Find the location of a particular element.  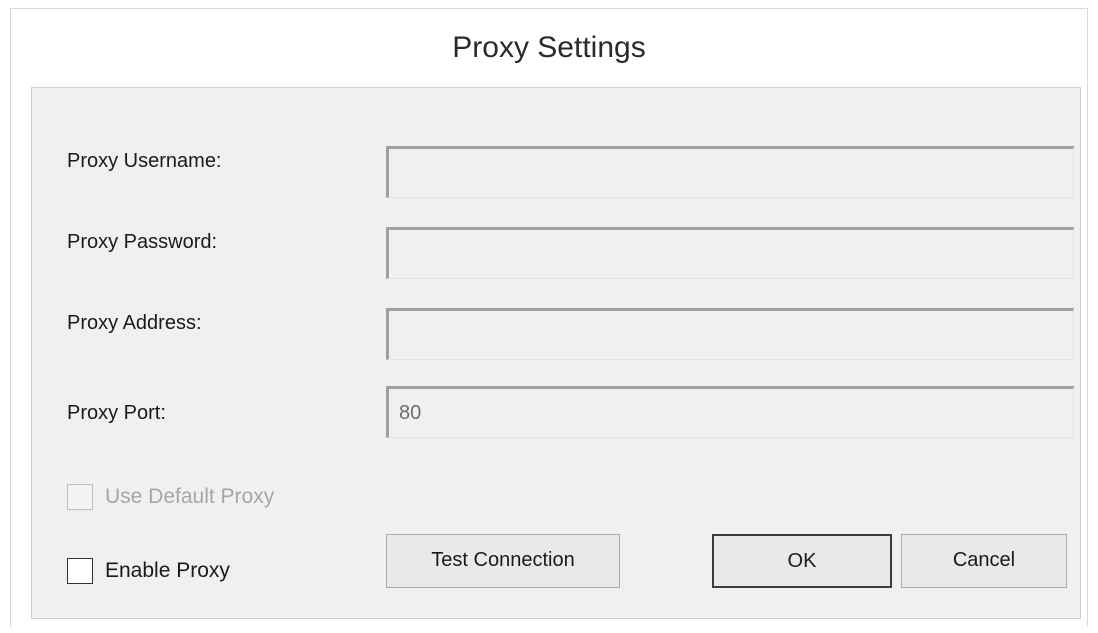

proxy-address-label: Proxy Address: is located at coordinates (134, 323).